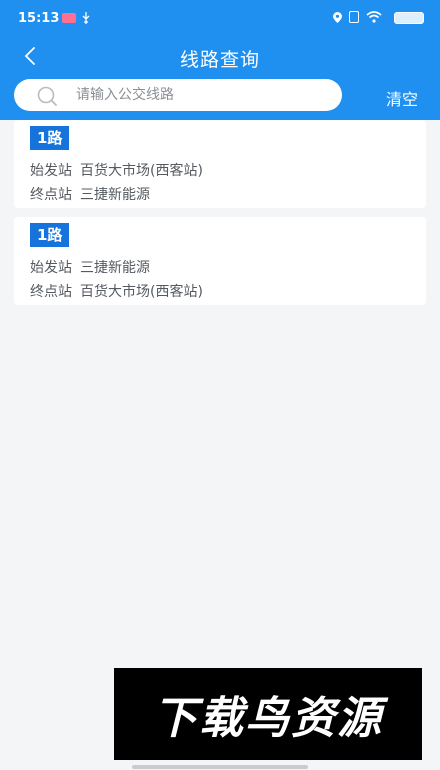 Image resolution: width=440 pixels, height=770 pixels. What do you see at coordinates (337, 17) in the screenshot?
I see `location-icon` at bounding box center [337, 17].